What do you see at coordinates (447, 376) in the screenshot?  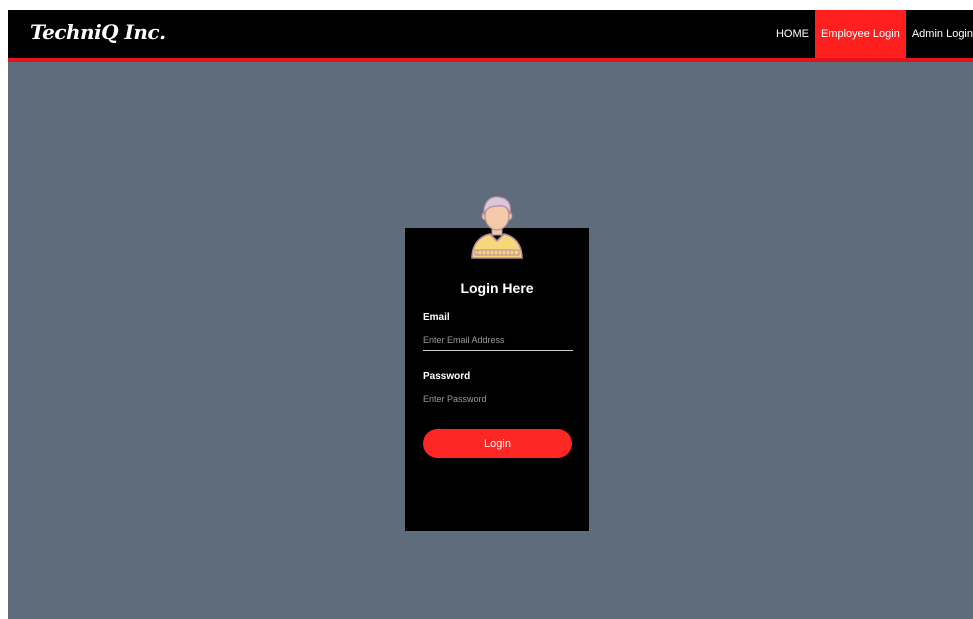 I see `password-label: Password` at bounding box center [447, 376].